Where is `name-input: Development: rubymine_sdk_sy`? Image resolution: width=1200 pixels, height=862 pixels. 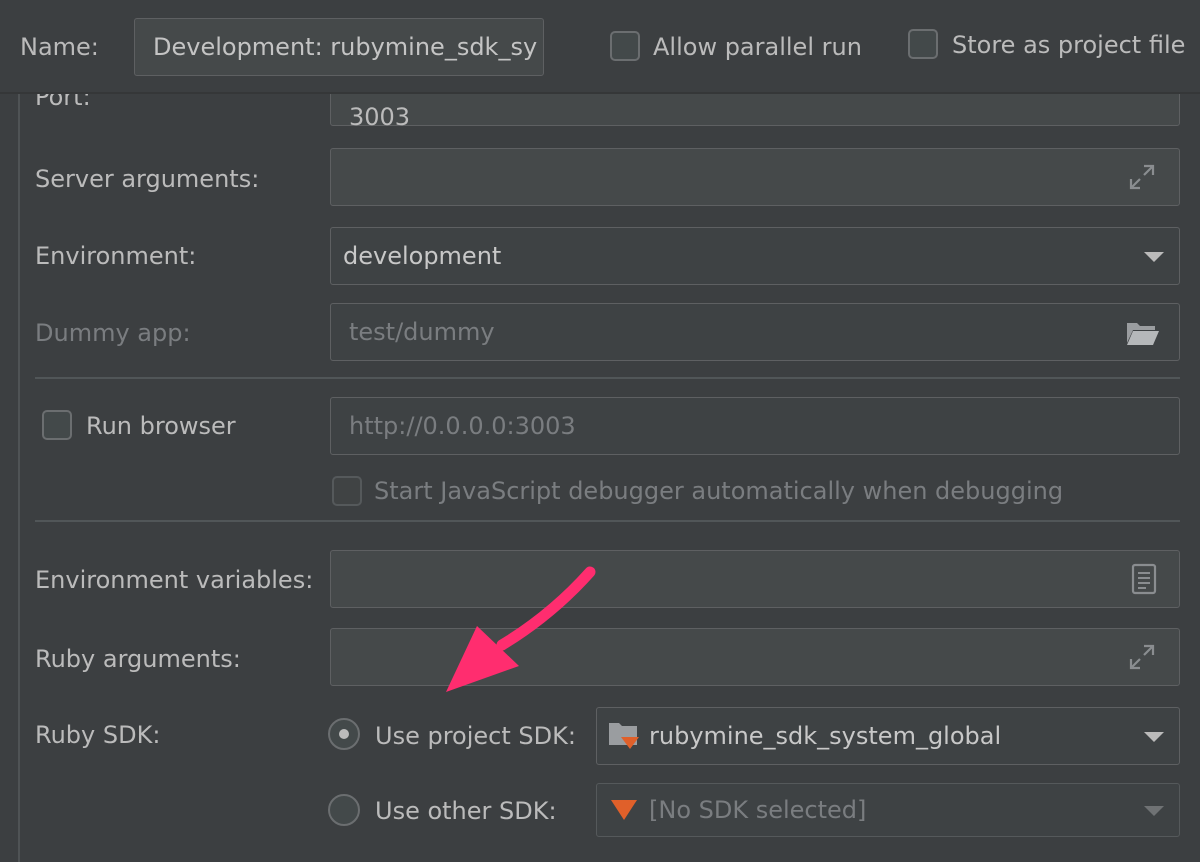 name-input: Development: rubymine_sdk_sy is located at coordinates (339, 47).